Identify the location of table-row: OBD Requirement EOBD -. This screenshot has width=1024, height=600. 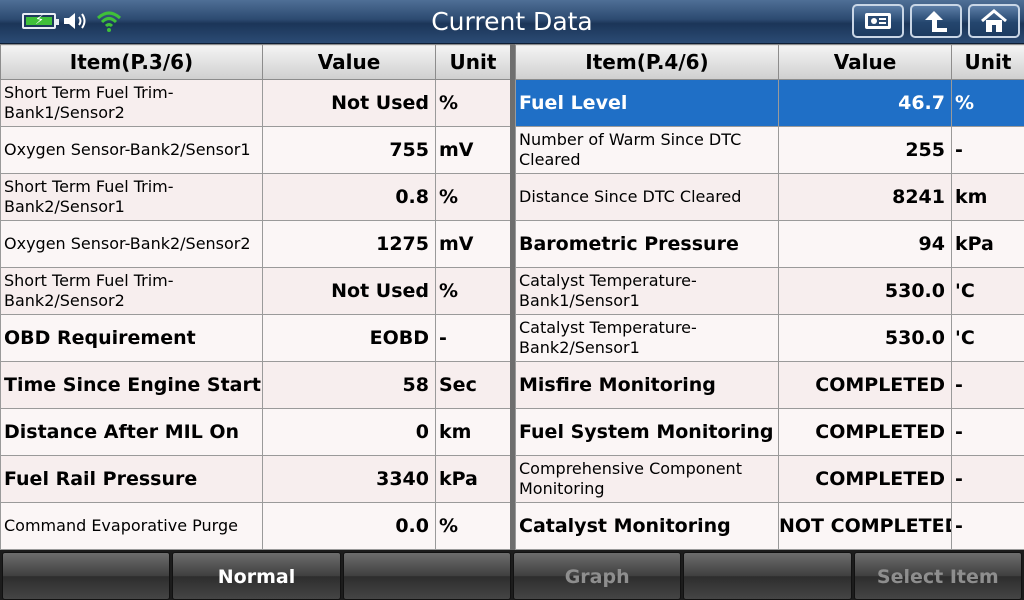
(255, 338).